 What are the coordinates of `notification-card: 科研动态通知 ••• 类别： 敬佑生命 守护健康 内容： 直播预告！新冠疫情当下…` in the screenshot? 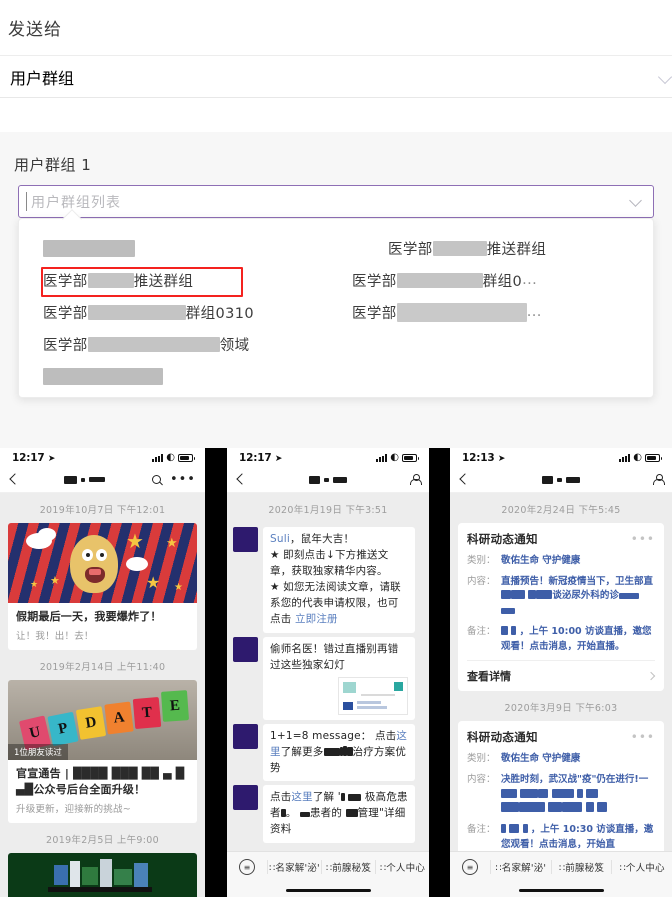 It's located at (561, 607).